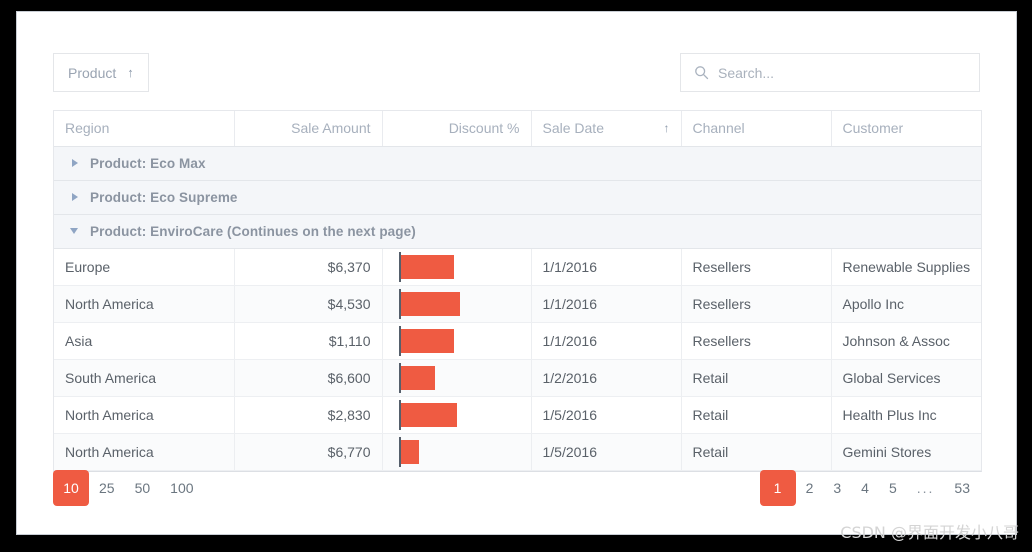 Image resolution: width=1032 pixels, height=552 pixels. What do you see at coordinates (962, 488) in the screenshot?
I see `page-number-53: 53` at bounding box center [962, 488].